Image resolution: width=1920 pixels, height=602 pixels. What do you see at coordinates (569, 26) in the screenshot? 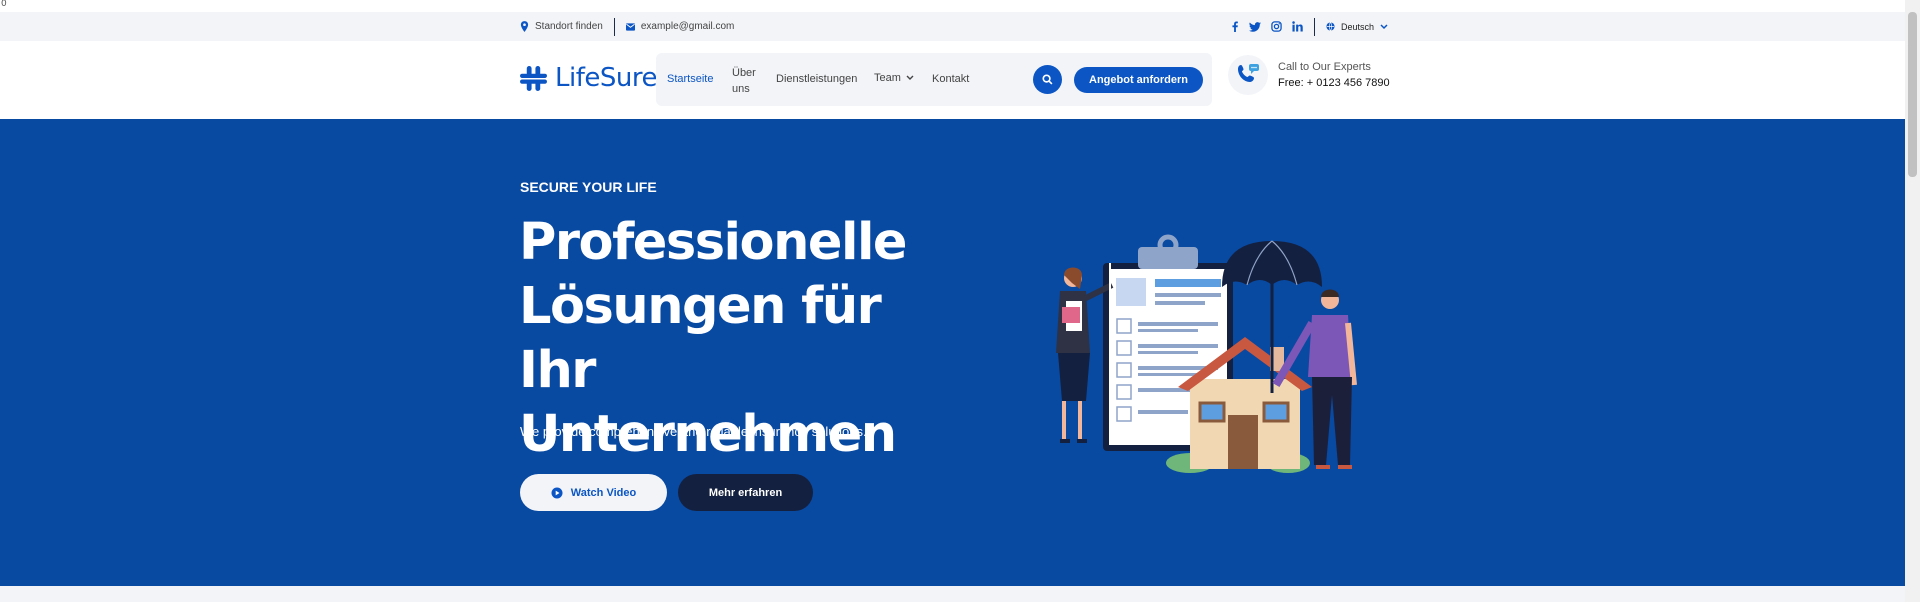
I see `location-label: Standort finden` at bounding box center [569, 26].